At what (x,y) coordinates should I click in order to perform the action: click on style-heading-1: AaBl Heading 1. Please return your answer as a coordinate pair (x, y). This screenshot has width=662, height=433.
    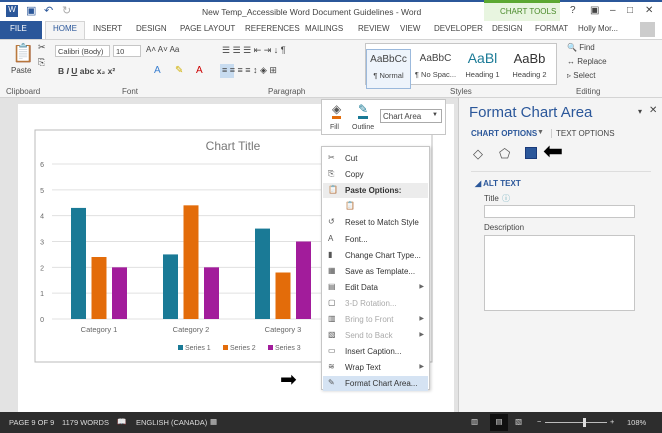
    Looking at the image, I should click on (482, 69).